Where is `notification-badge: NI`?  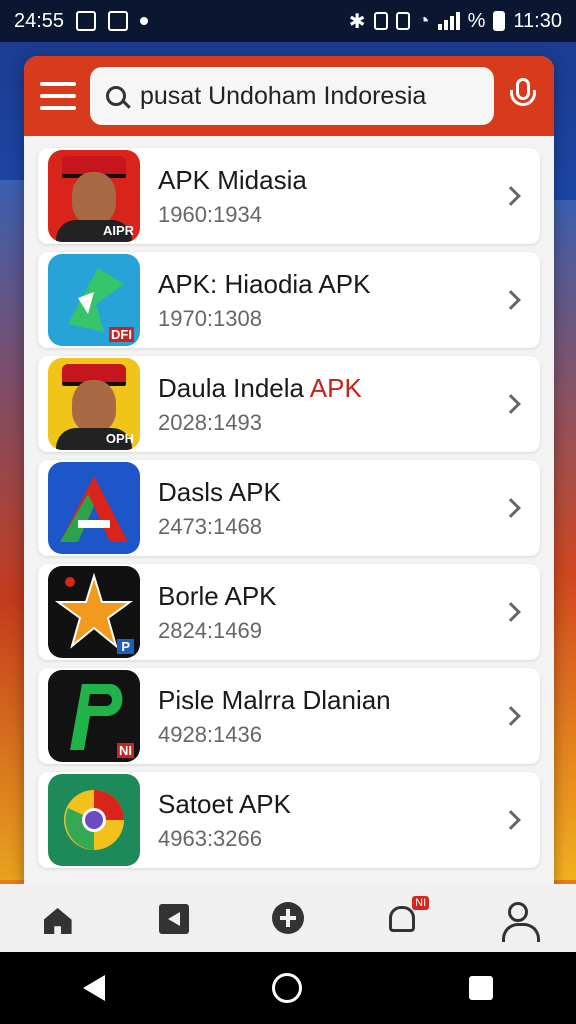
notification-badge: NI is located at coordinates (421, 903).